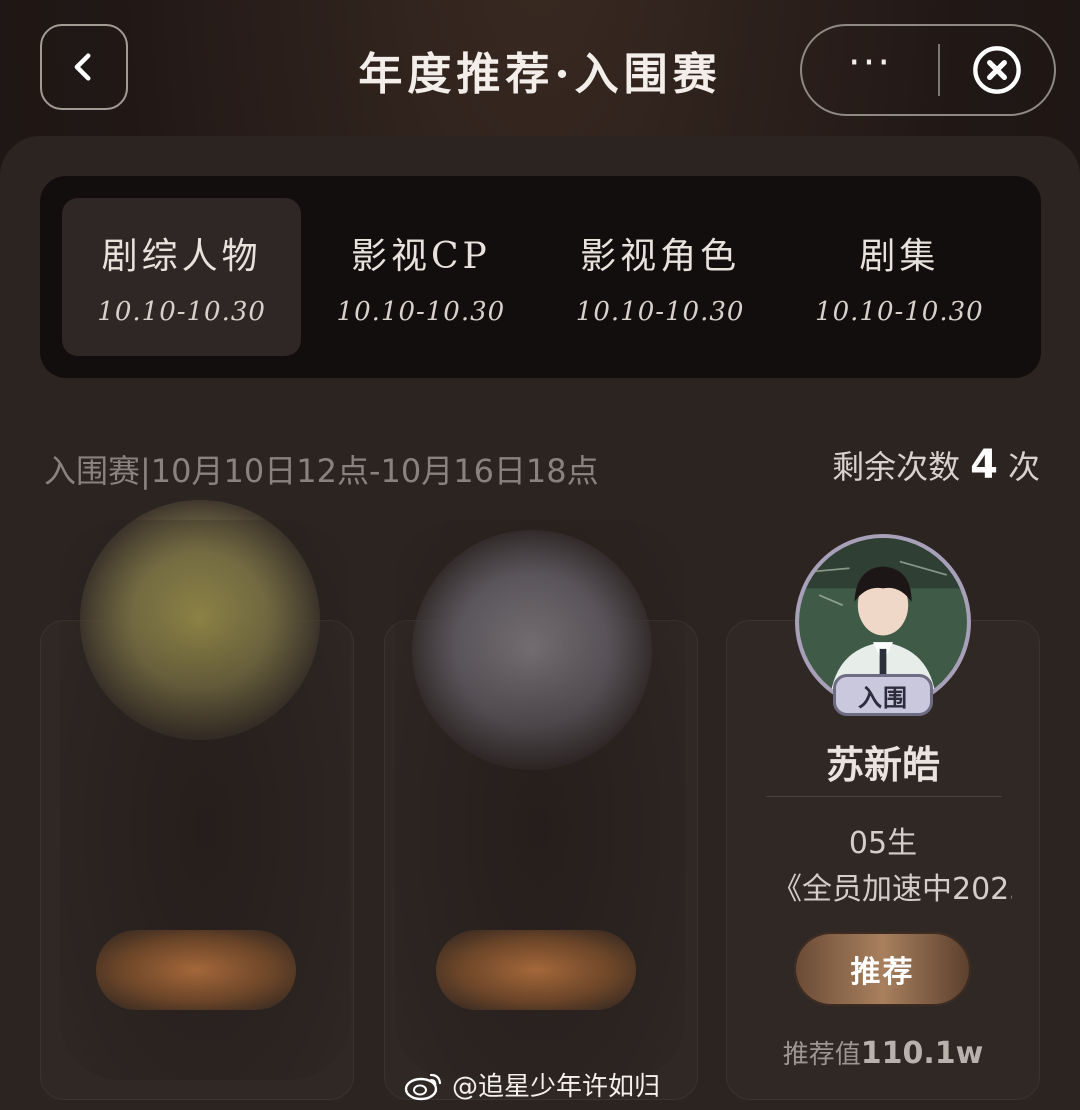  Describe the element at coordinates (1023, 467) in the screenshot. I see `remaining-unit: 次` at that location.